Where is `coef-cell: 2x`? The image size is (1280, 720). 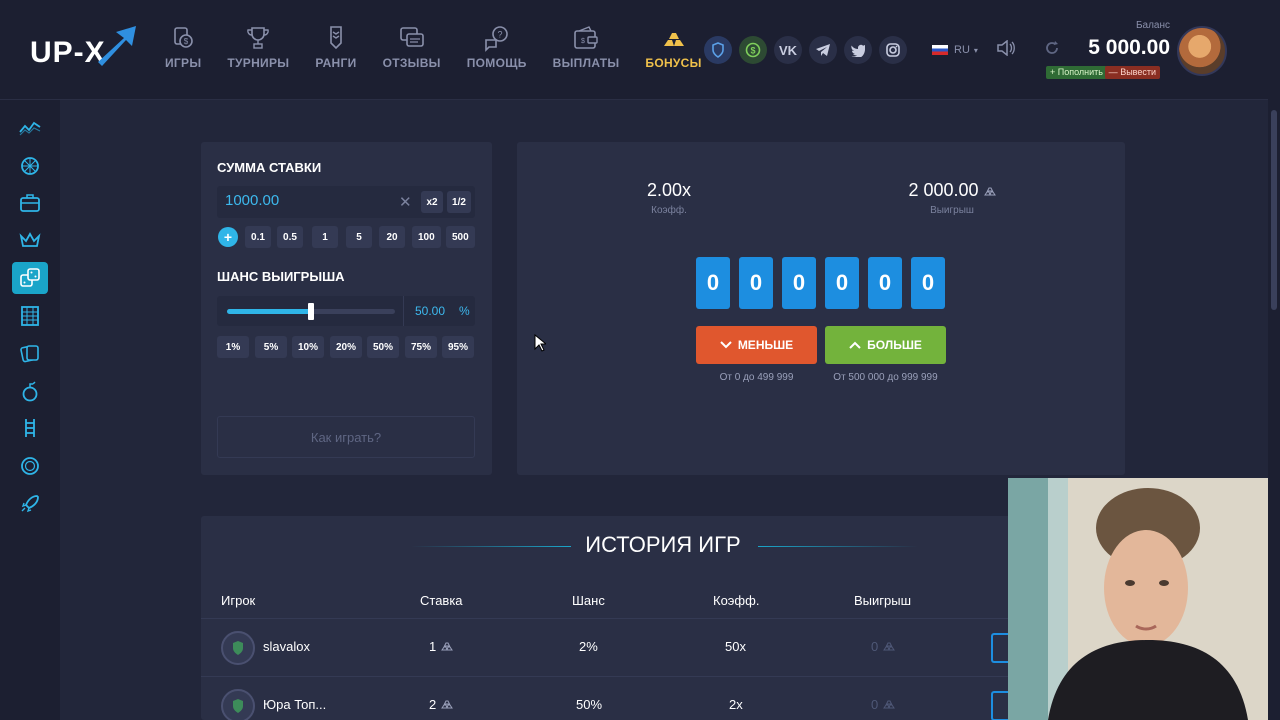 coef-cell: 2x is located at coordinates (736, 704).